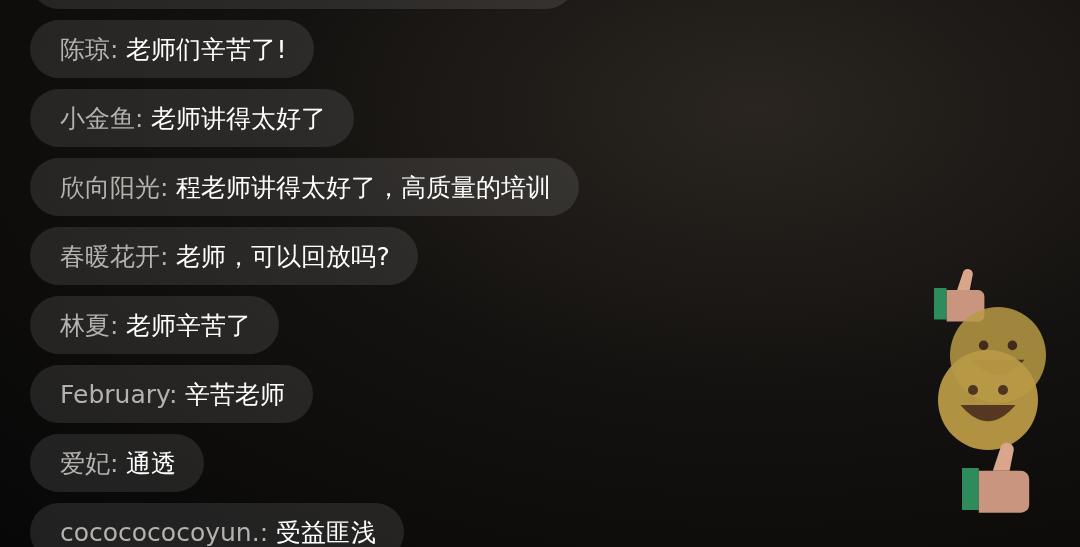  Describe the element at coordinates (114, 187) in the screenshot. I see `user-name: 欣向阳光:` at that location.